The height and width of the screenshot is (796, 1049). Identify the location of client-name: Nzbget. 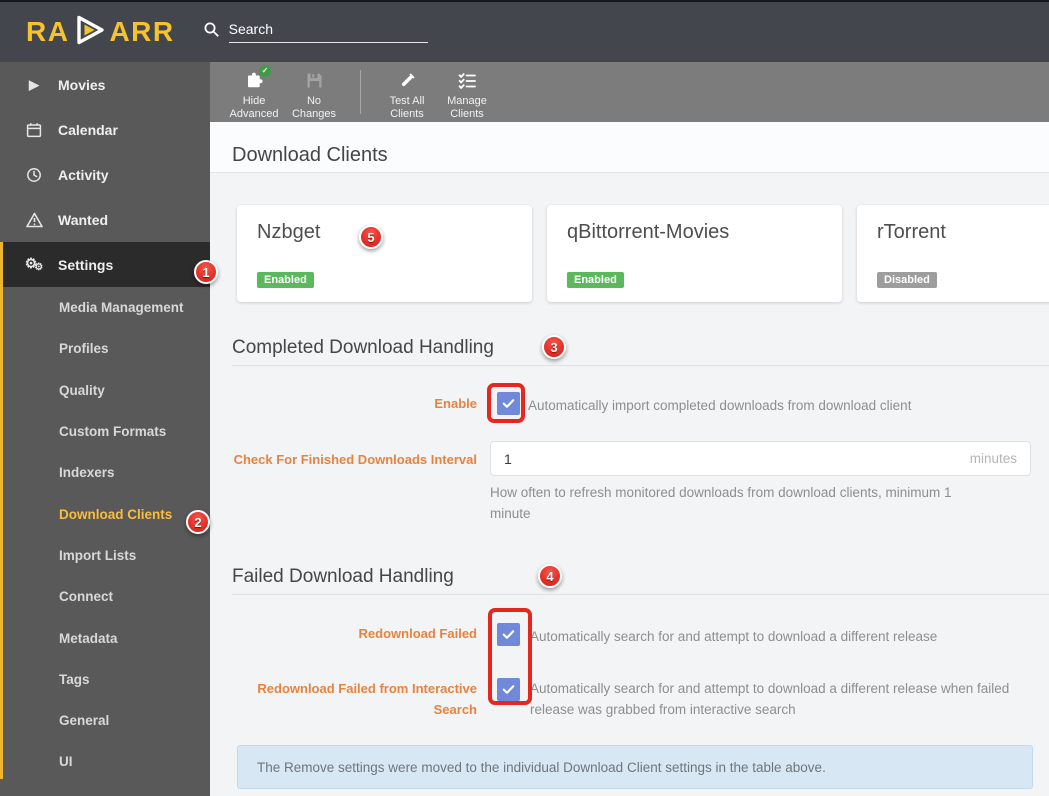
(289, 232).